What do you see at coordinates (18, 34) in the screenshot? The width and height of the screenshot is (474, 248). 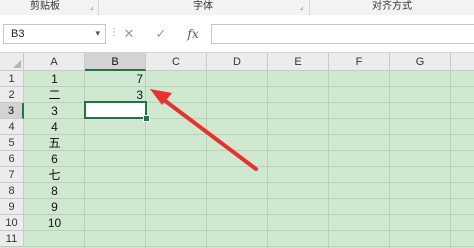 I see `name-box-value: B3` at bounding box center [18, 34].